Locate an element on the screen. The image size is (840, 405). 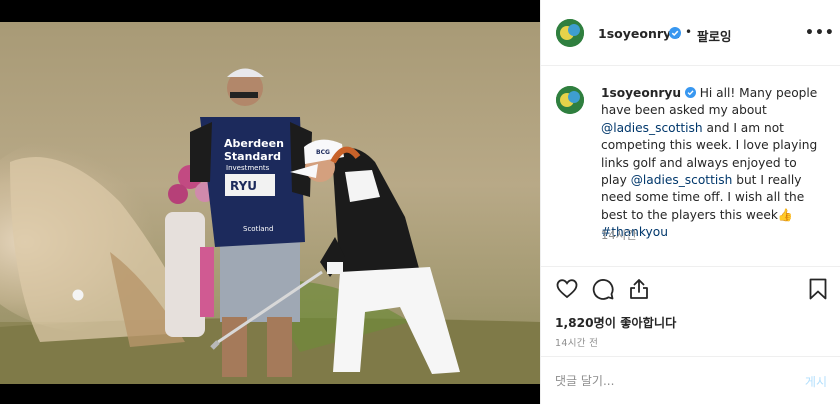
bib-line1: Aberdeen is located at coordinates (254, 143).